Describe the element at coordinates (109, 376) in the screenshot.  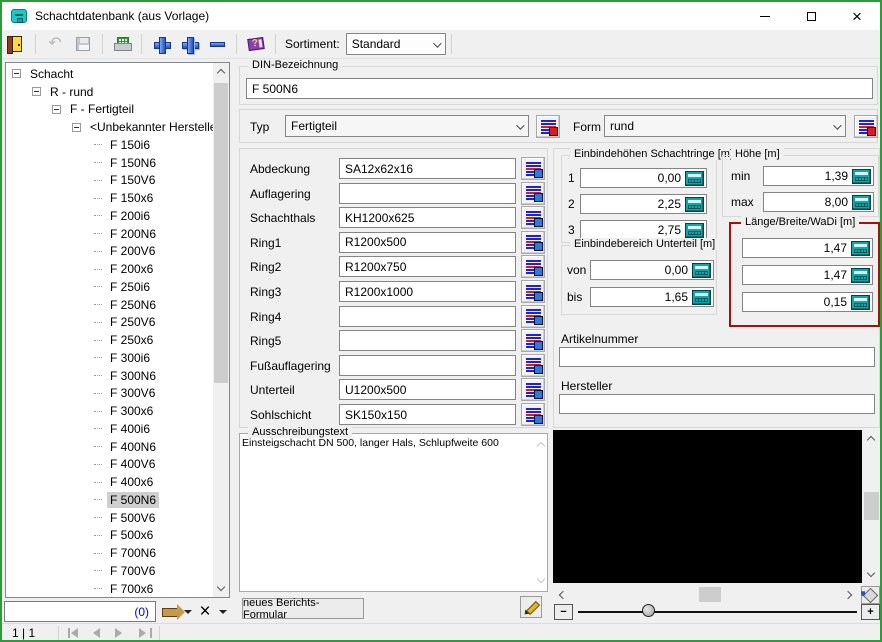
I see `tree-item: F 300N6` at that location.